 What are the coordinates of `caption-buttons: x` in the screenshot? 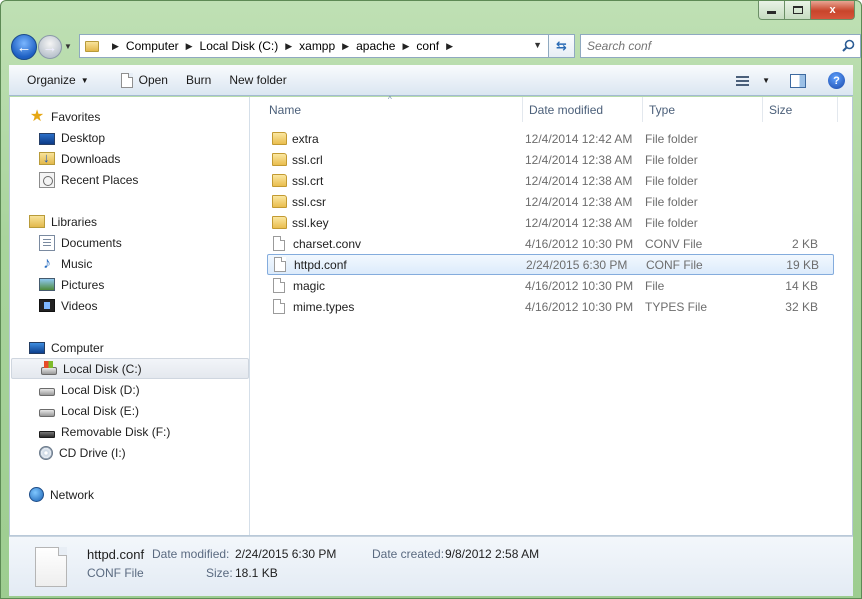 It's located at (806, 10).